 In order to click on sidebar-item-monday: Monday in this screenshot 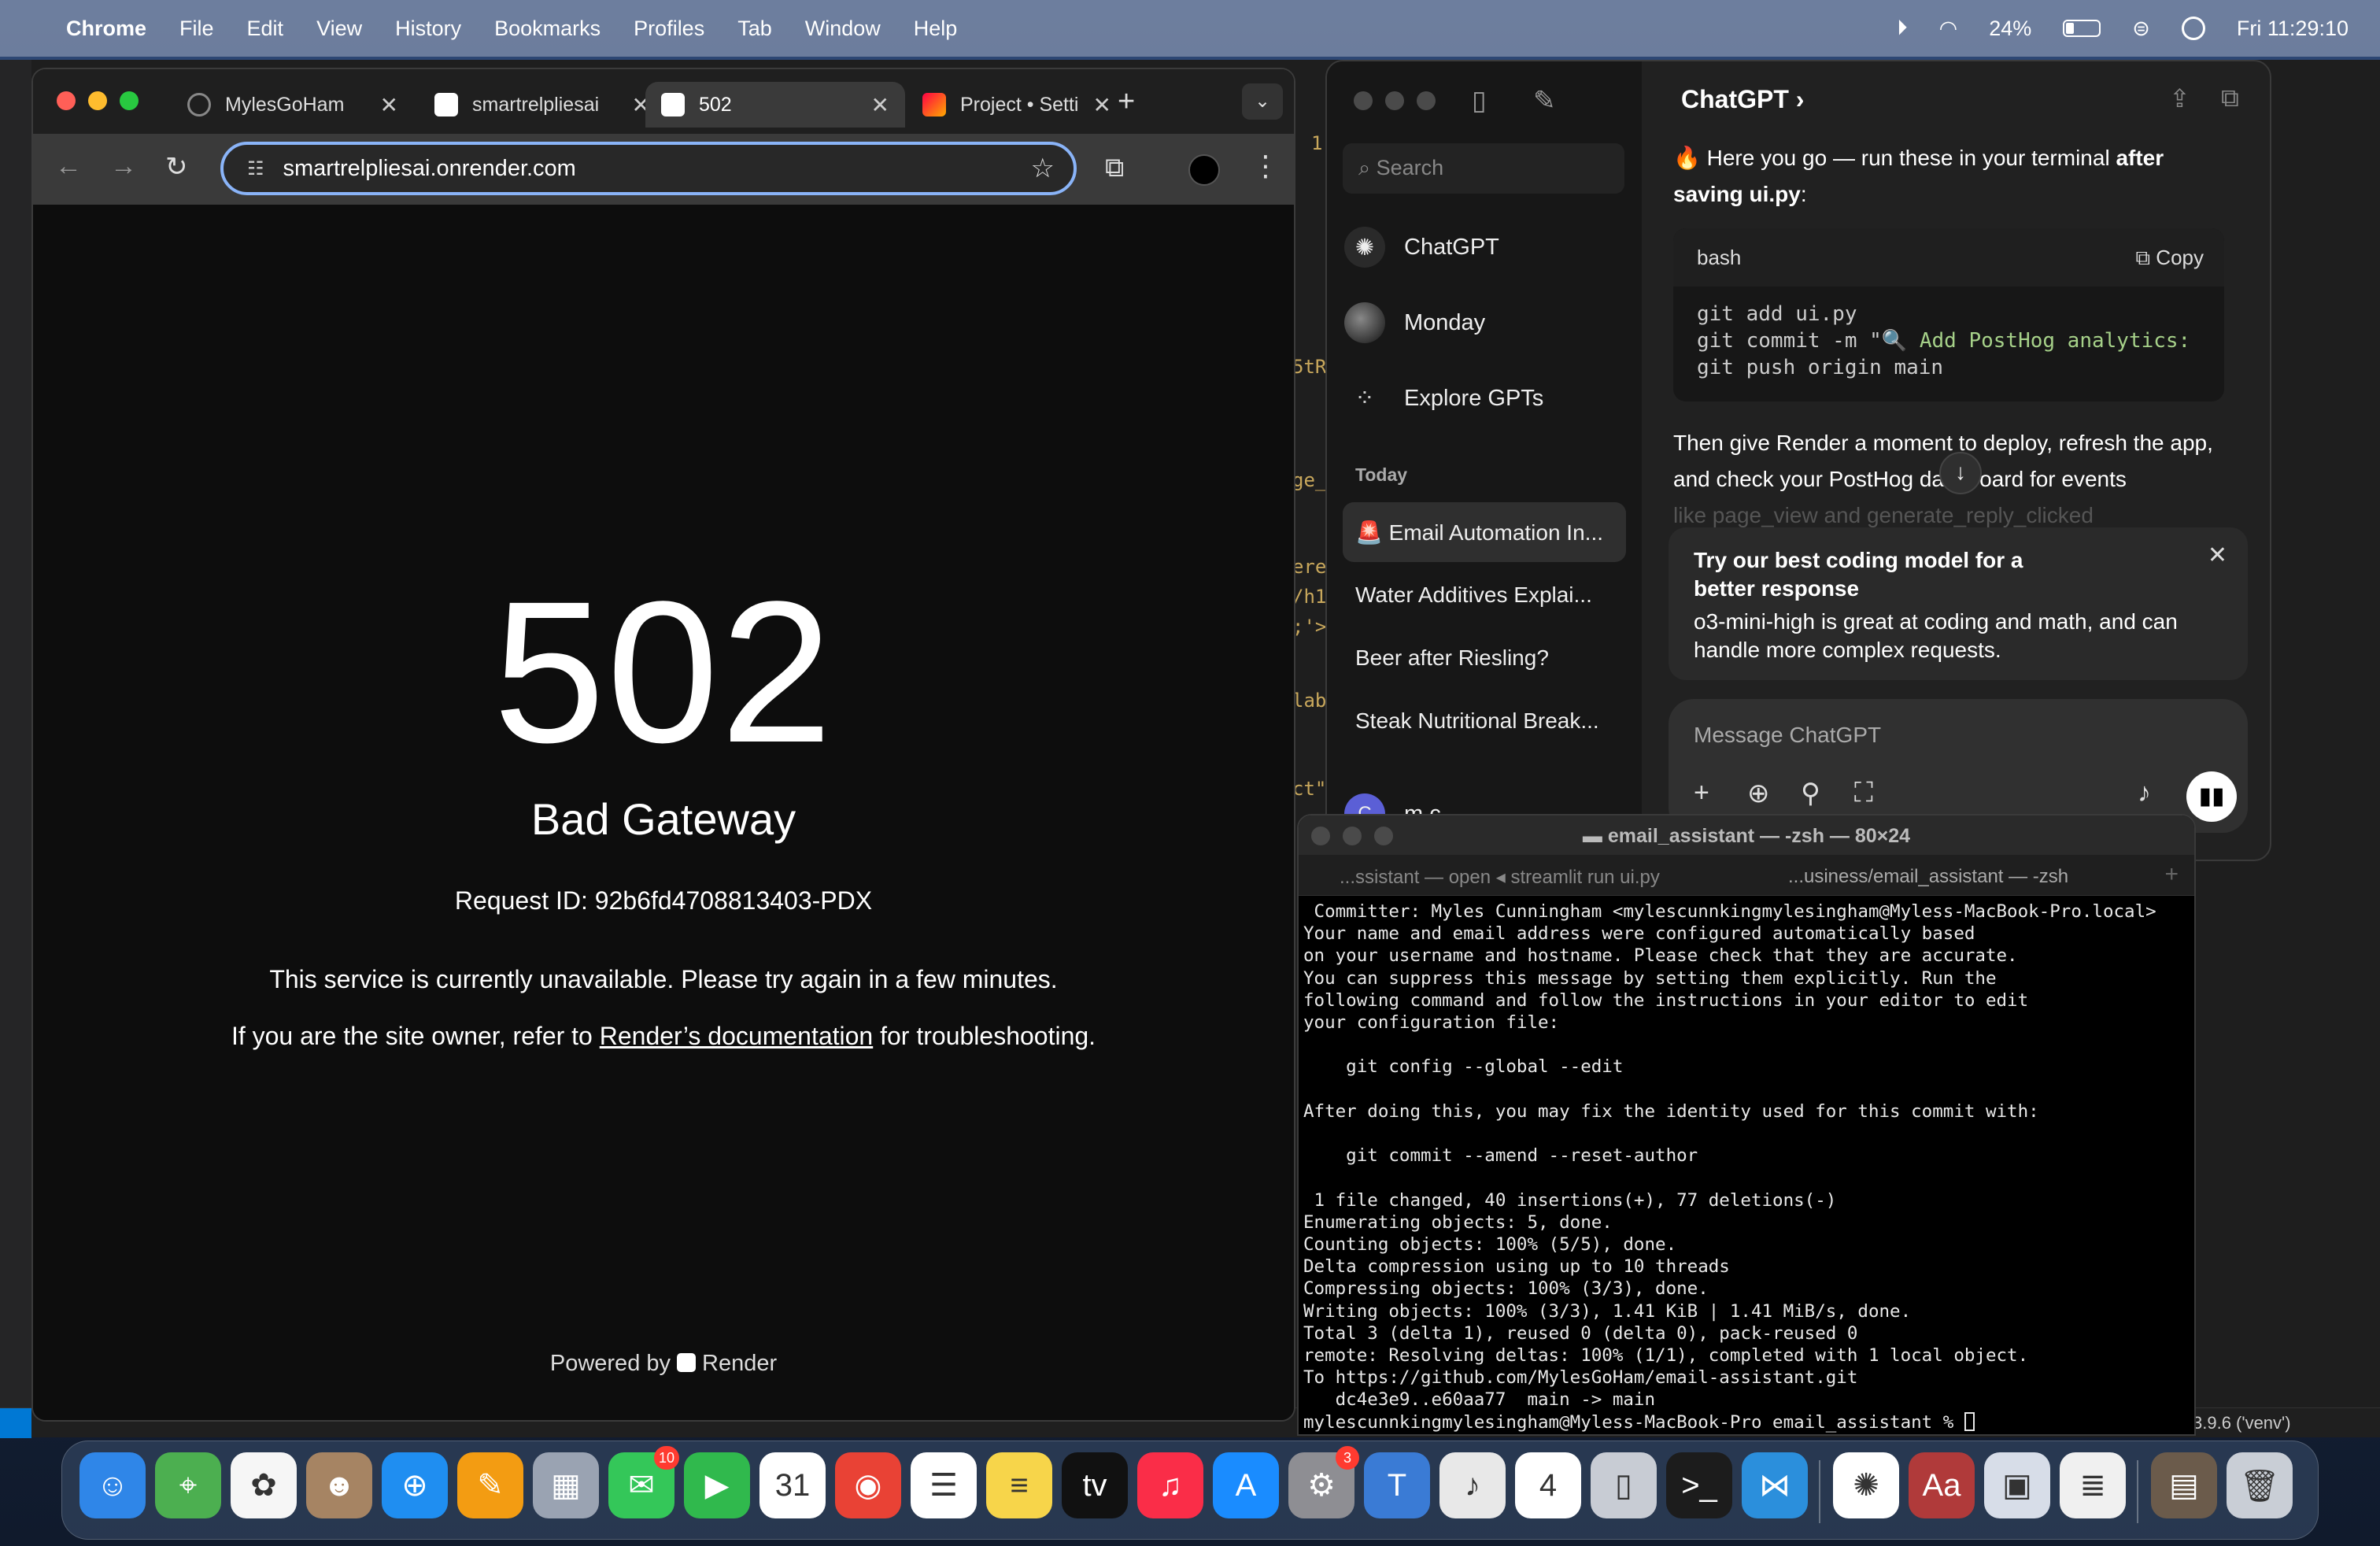, I will do `click(1484, 322)`.